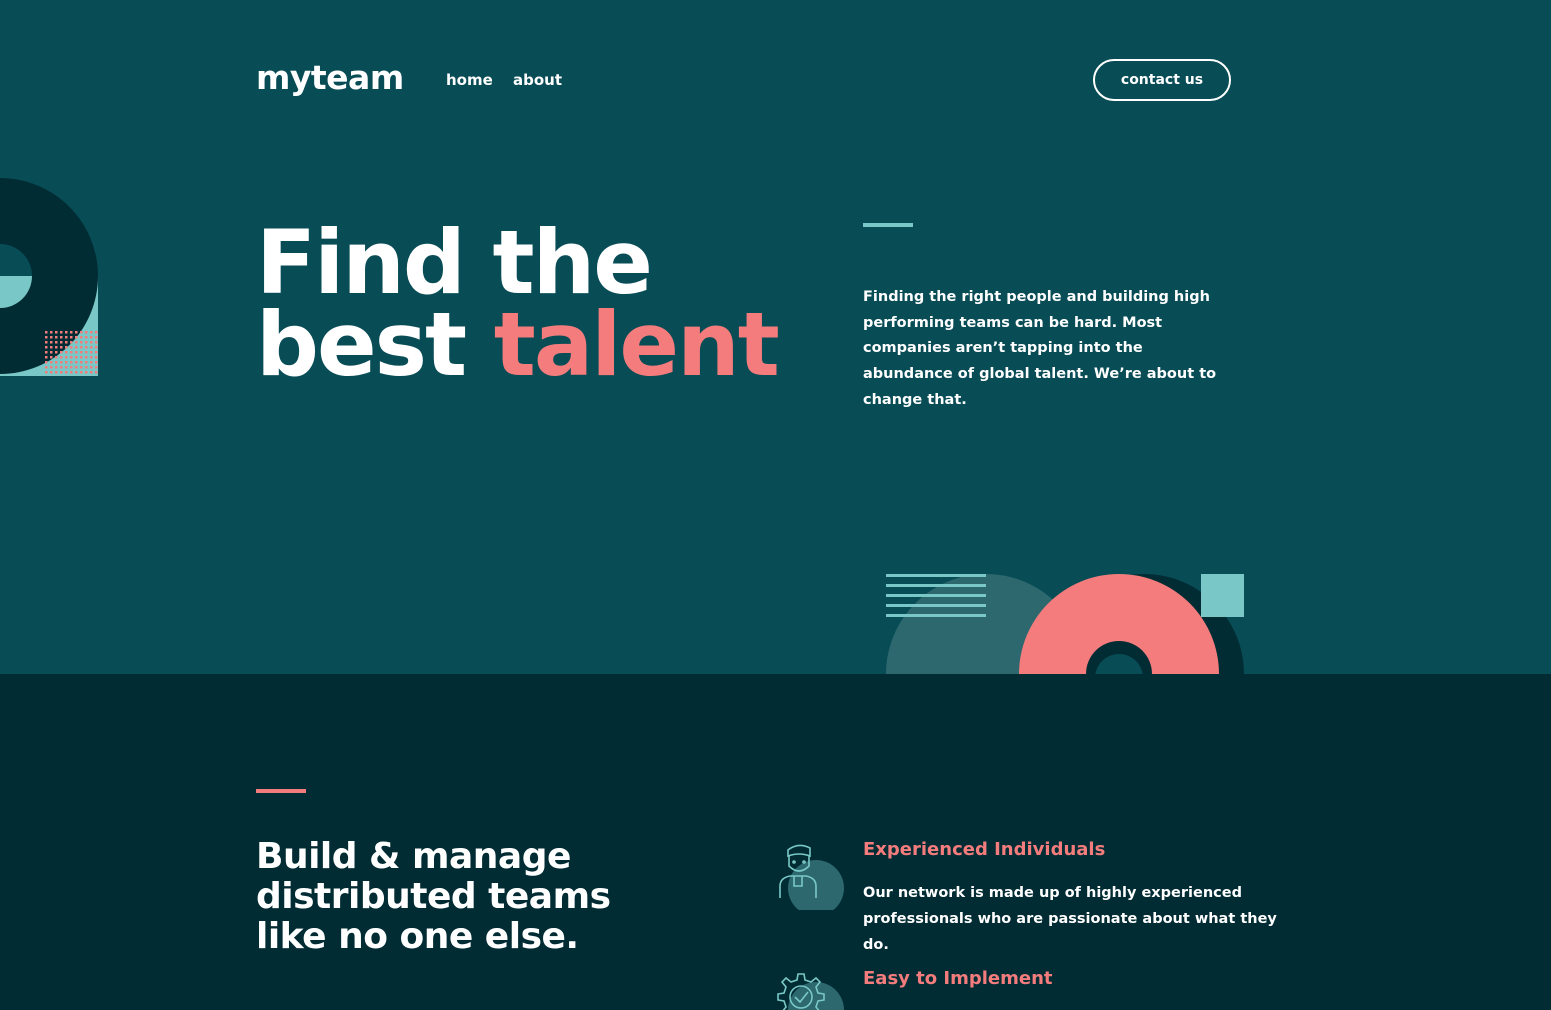  Describe the element at coordinates (636, 344) in the screenshot. I see `headline-accent: talent` at that location.